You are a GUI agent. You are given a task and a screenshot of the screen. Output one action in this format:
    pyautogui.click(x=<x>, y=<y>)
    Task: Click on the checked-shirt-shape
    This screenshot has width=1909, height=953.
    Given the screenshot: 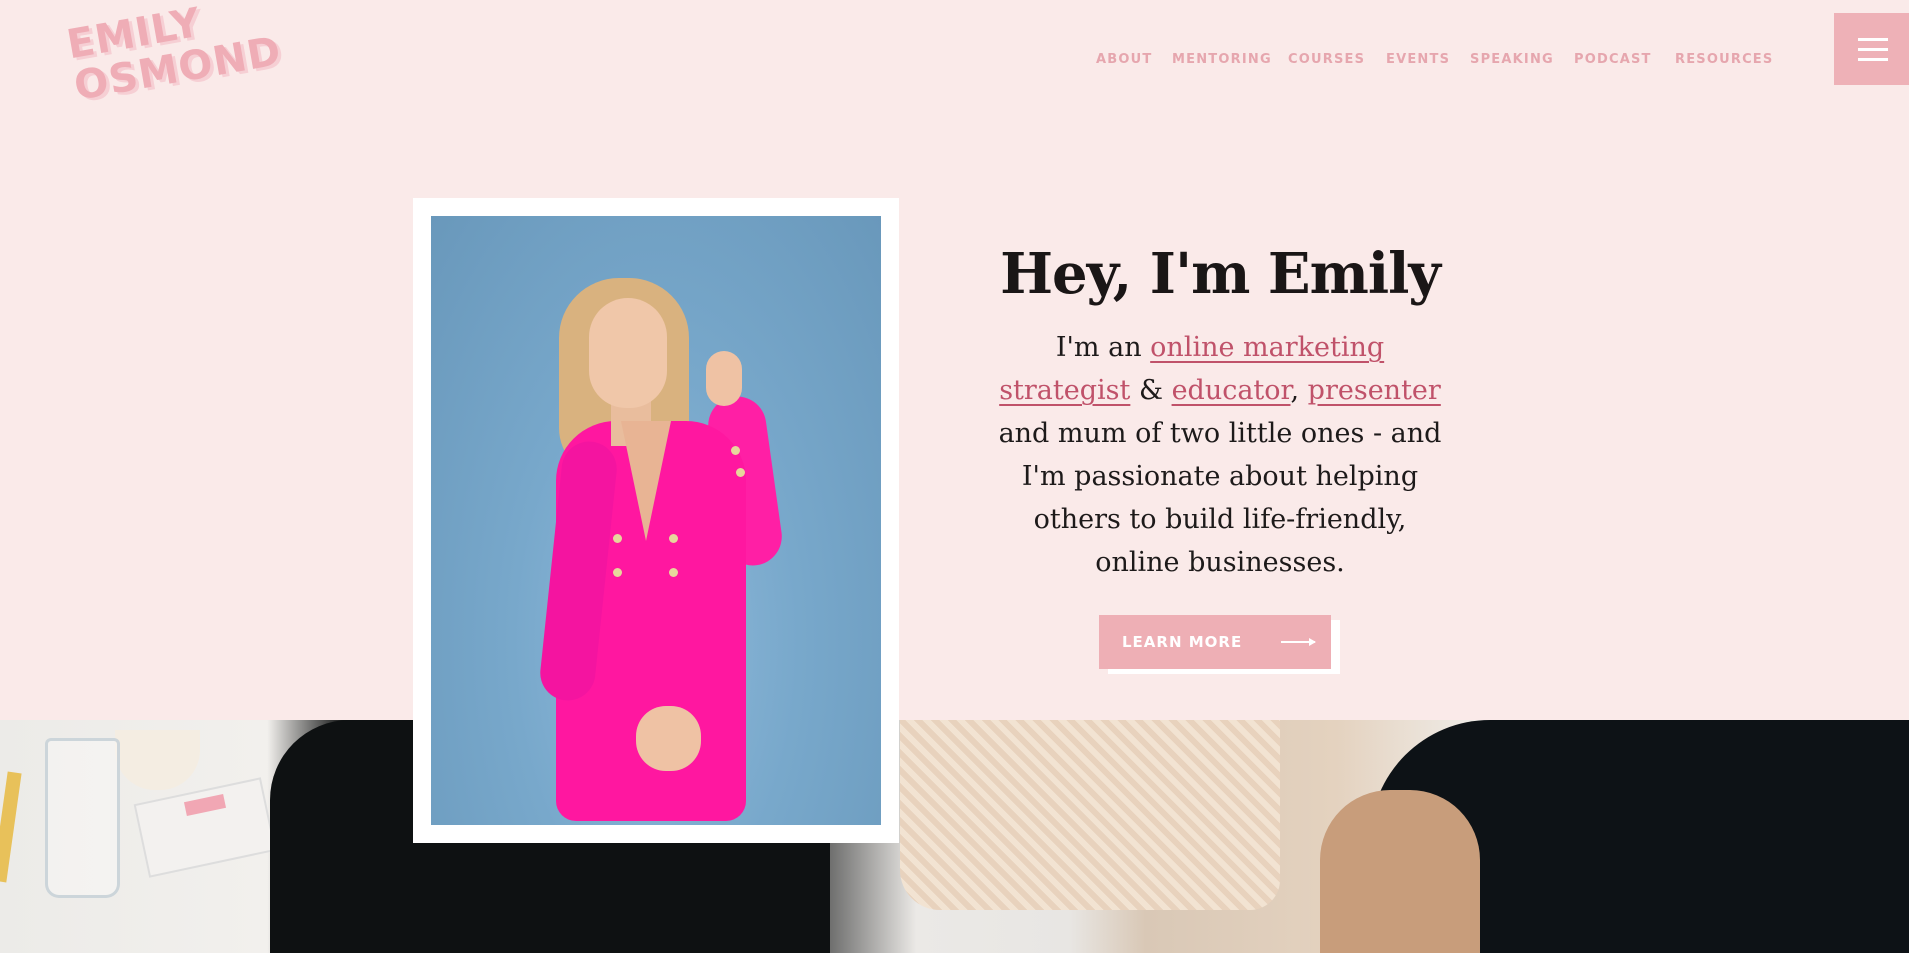 What is the action you would take?
    pyautogui.click(x=1090, y=815)
    